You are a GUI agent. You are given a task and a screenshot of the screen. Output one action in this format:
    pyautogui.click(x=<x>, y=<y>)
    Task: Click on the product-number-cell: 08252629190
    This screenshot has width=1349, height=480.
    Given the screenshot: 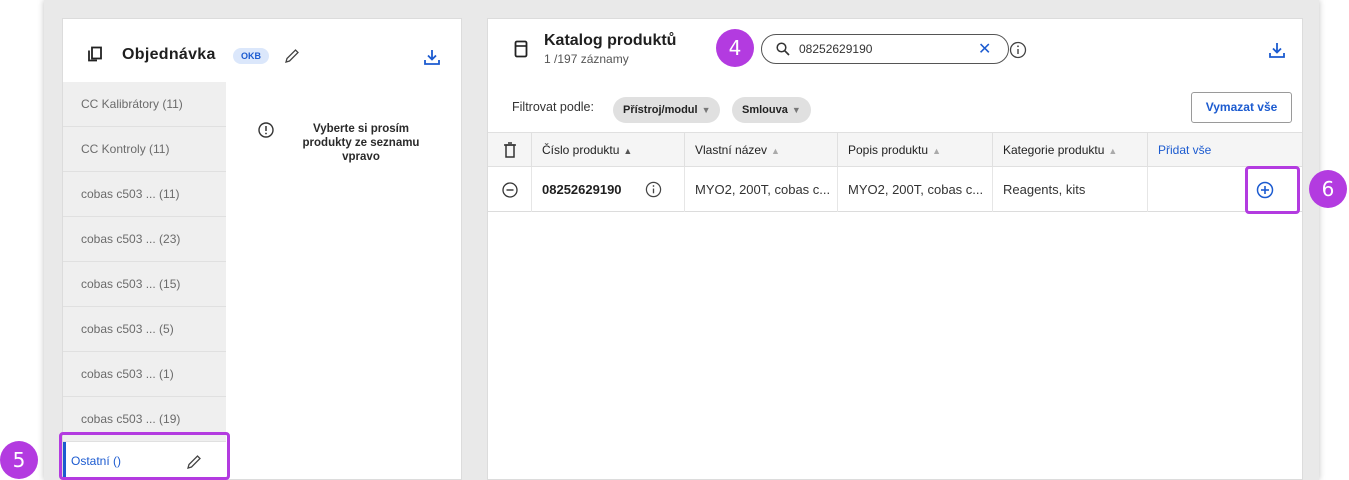 What is the action you would take?
    pyautogui.click(x=607, y=189)
    